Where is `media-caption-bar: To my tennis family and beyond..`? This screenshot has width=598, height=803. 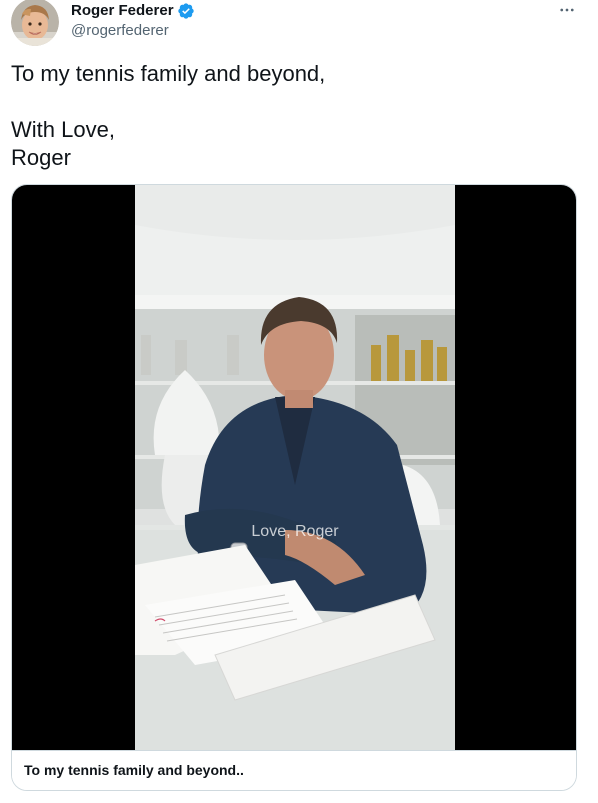 media-caption-bar: To my tennis family and beyond.. is located at coordinates (294, 770).